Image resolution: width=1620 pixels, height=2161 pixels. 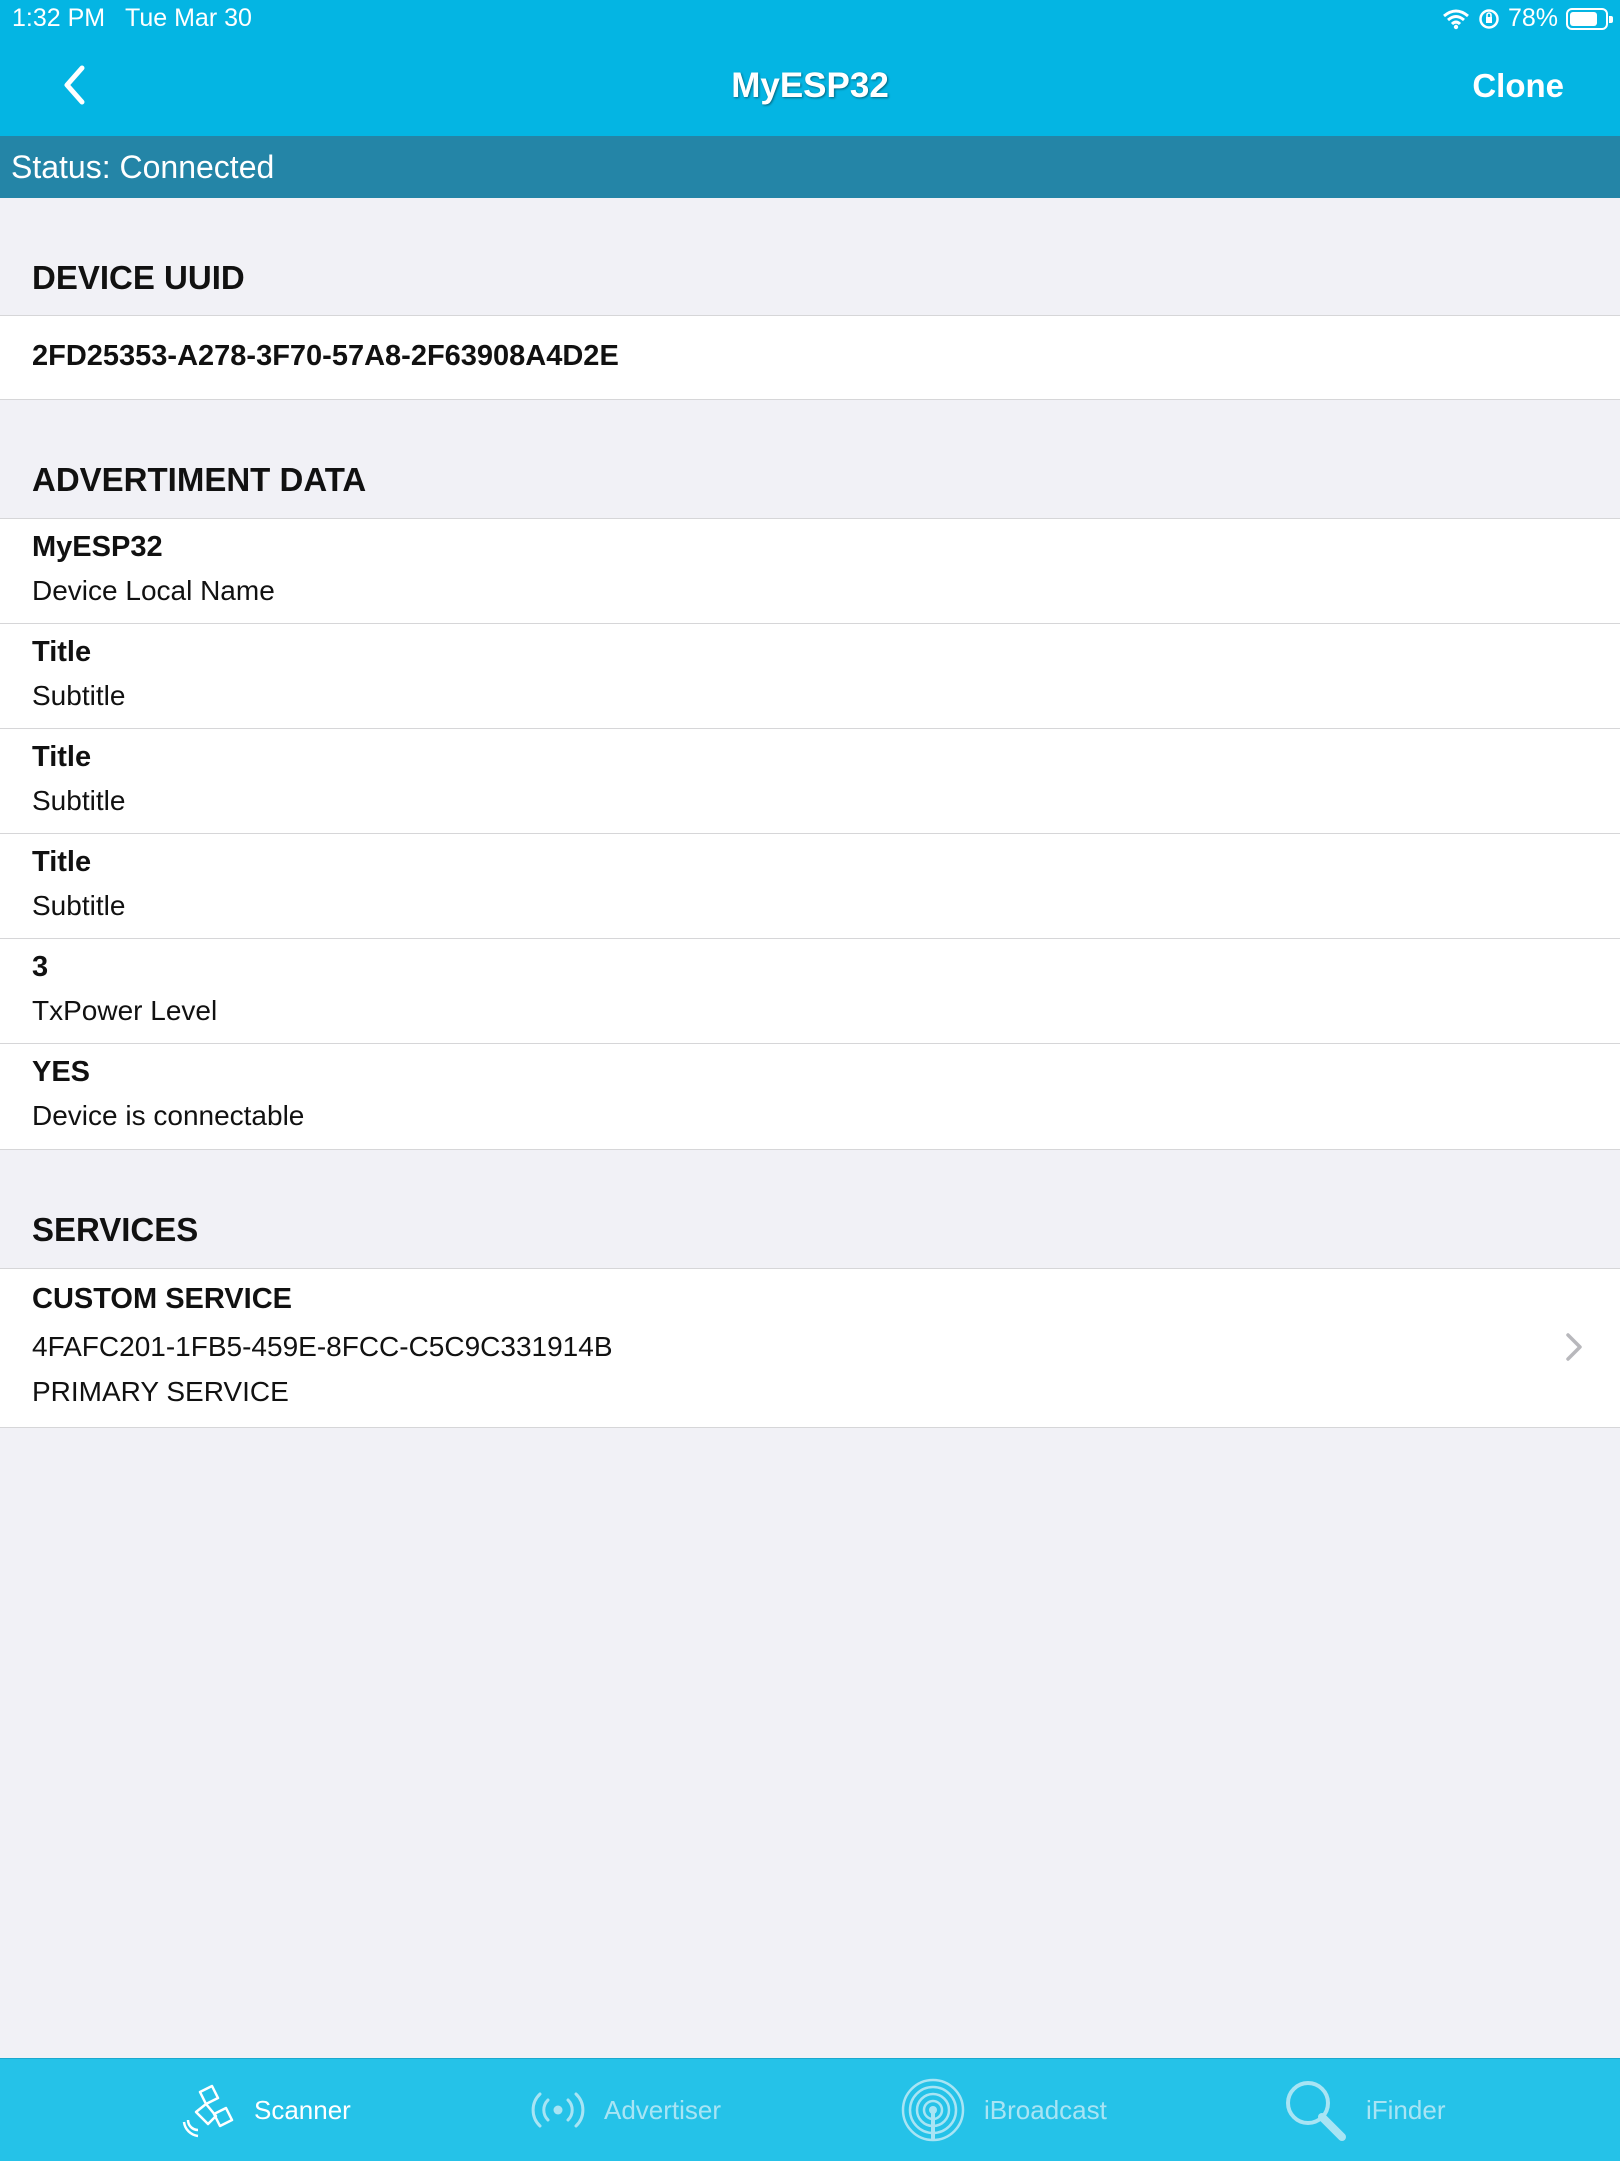 I want to click on row-subtitle: Device Local Name, so click(x=153, y=590).